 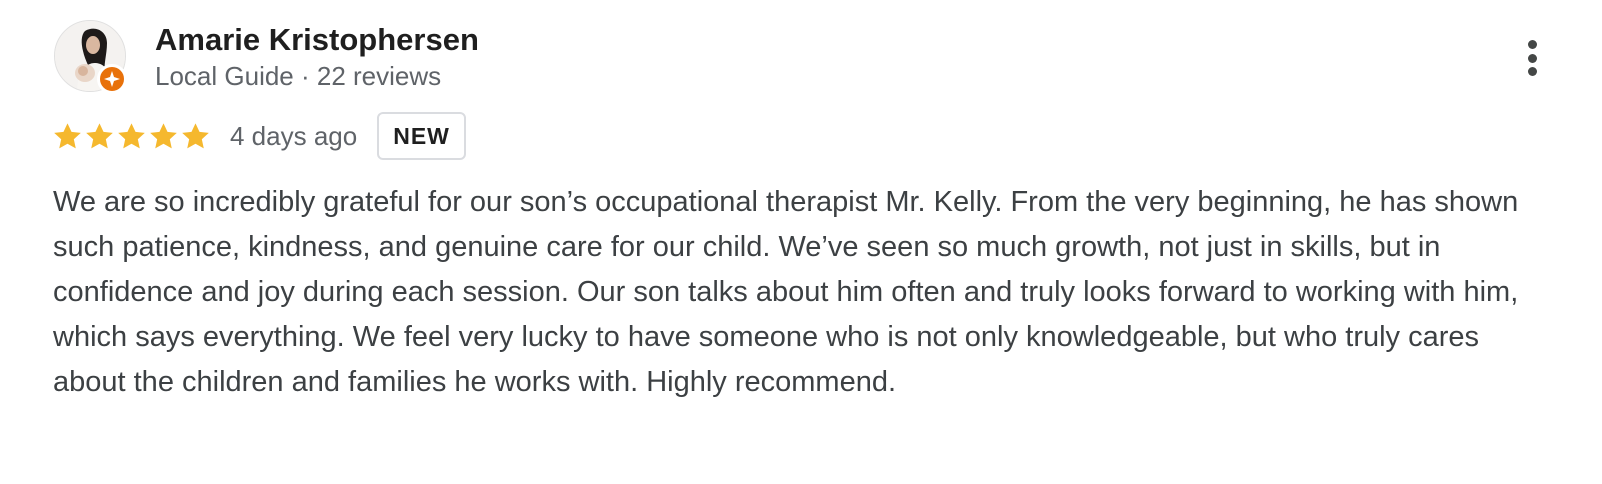 I want to click on author-avatar, so click(x=90, y=57).